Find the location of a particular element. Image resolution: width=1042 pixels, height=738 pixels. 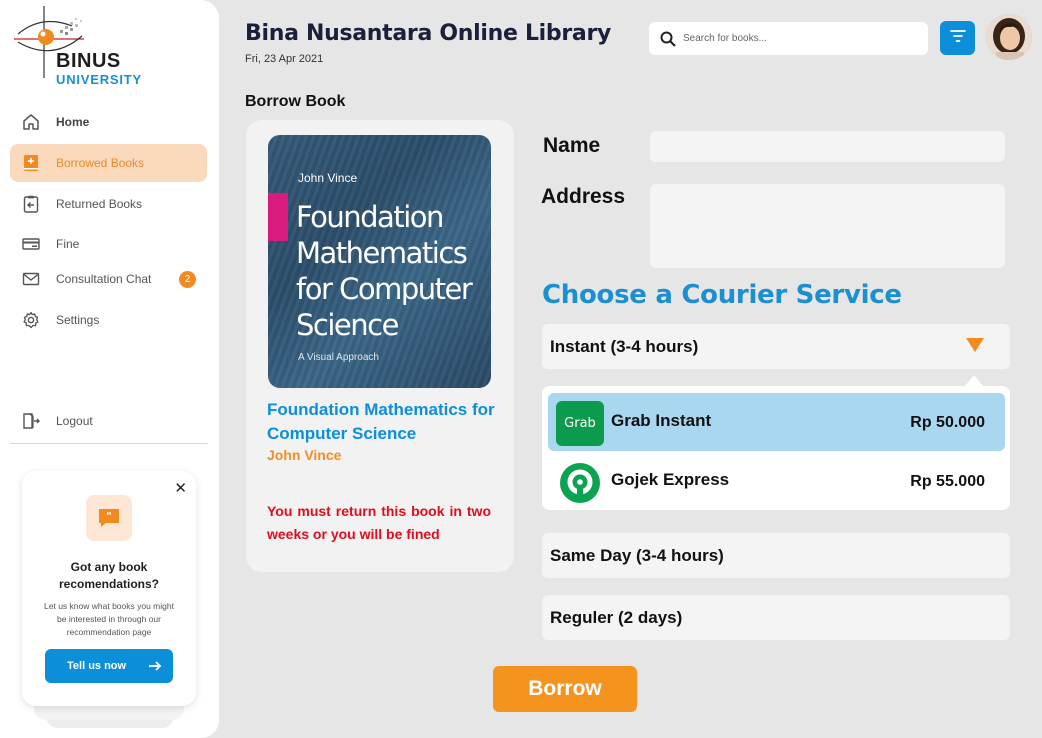

triangle-down-icon is located at coordinates (975, 345).